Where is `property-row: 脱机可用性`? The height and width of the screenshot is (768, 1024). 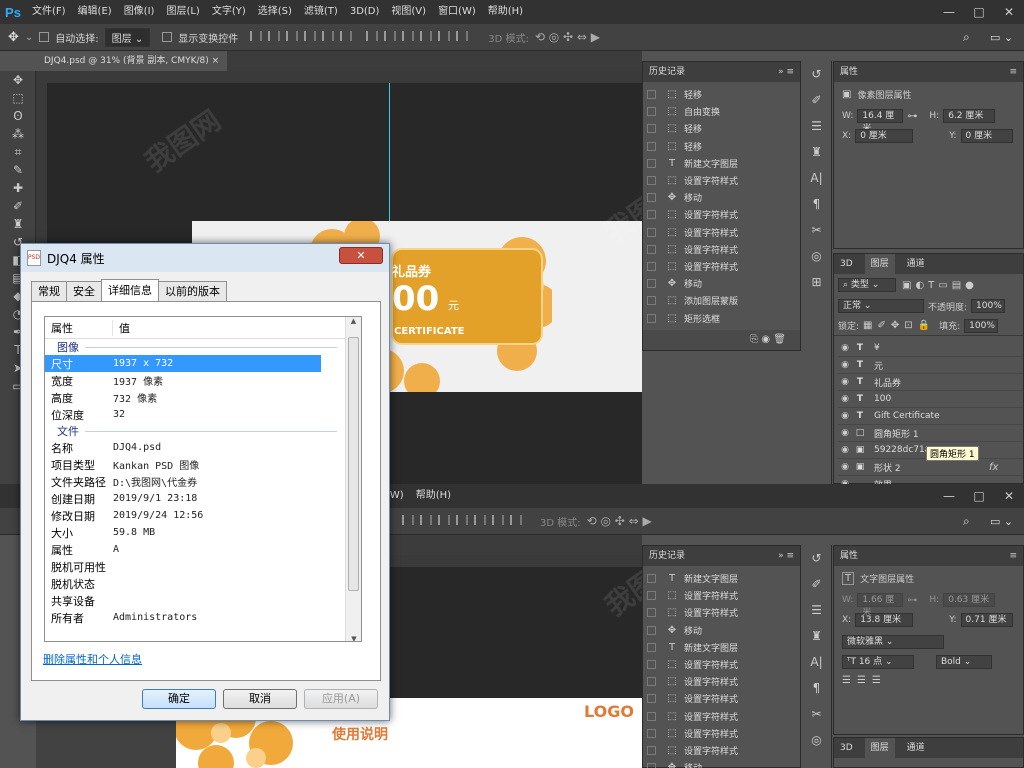
property-row: 脱机可用性 is located at coordinates (203, 566).